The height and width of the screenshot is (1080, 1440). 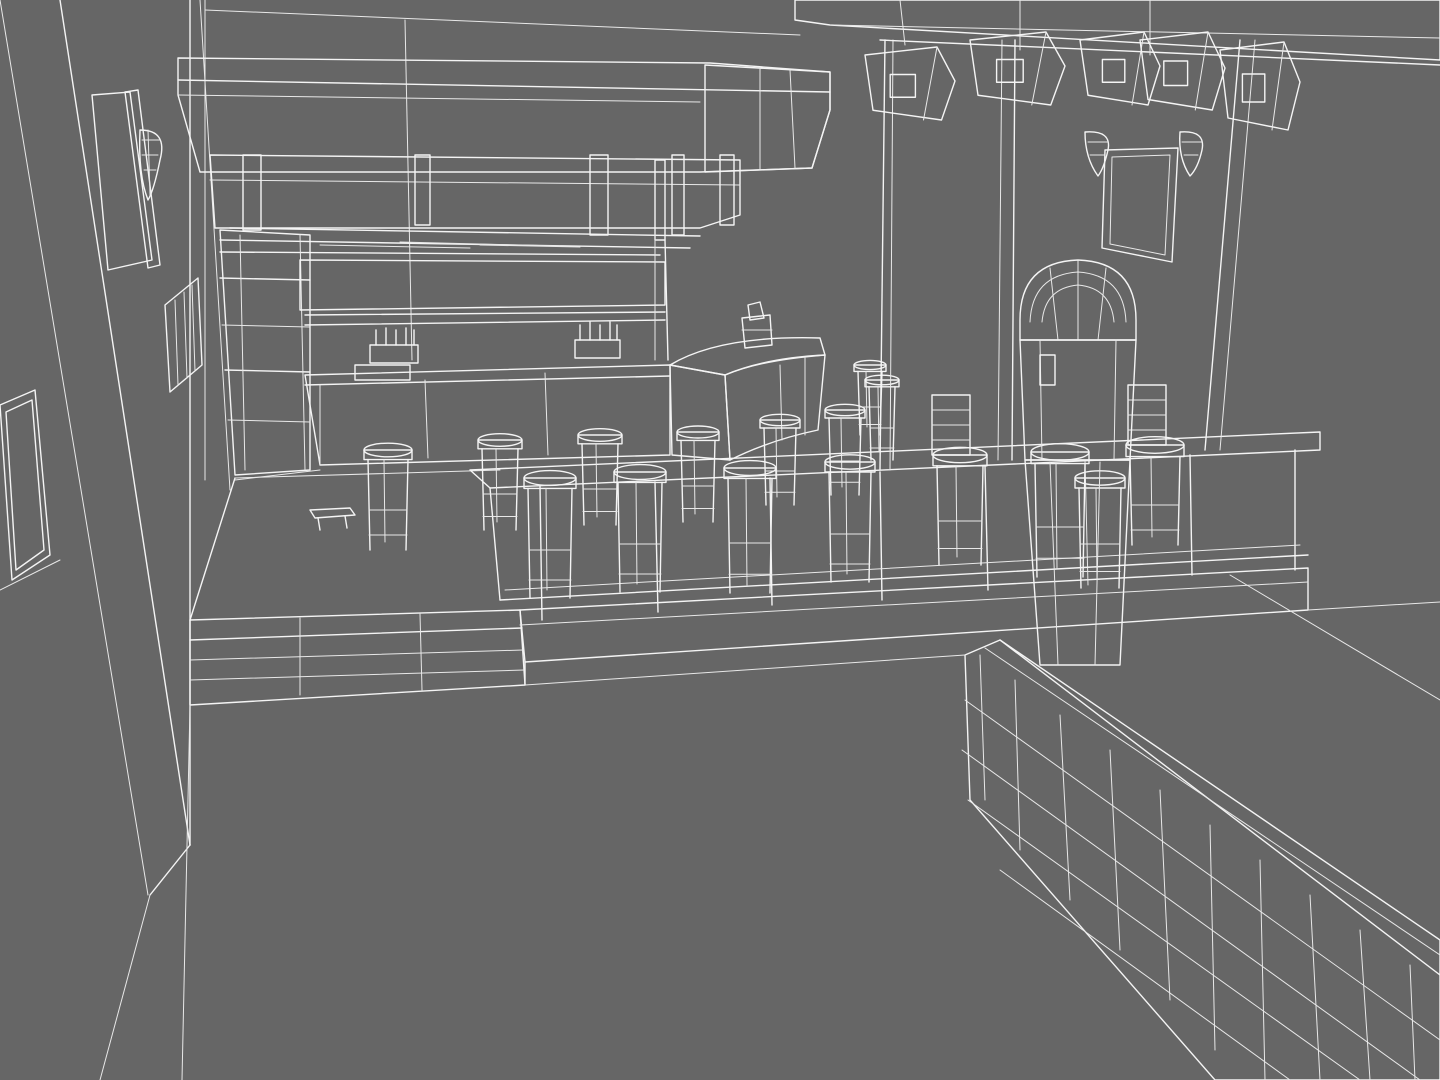 What do you see at coordinates (597, 340) in the screenshot?
I see `beer-taps-right` at bounding box center [597, 340].